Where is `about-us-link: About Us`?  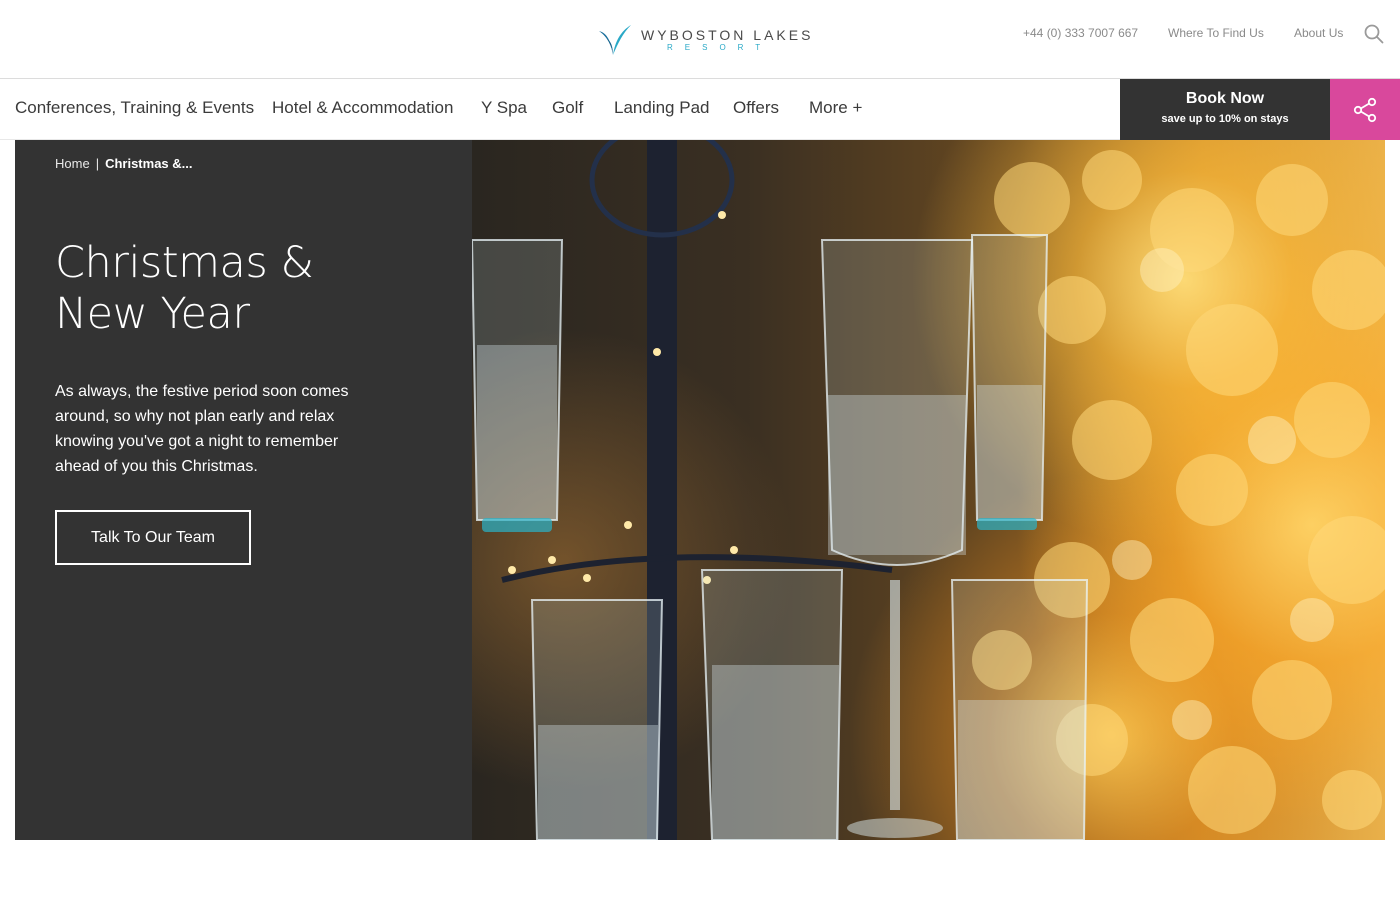 about-us-link: About Us is located at coordinates (1318, 33).